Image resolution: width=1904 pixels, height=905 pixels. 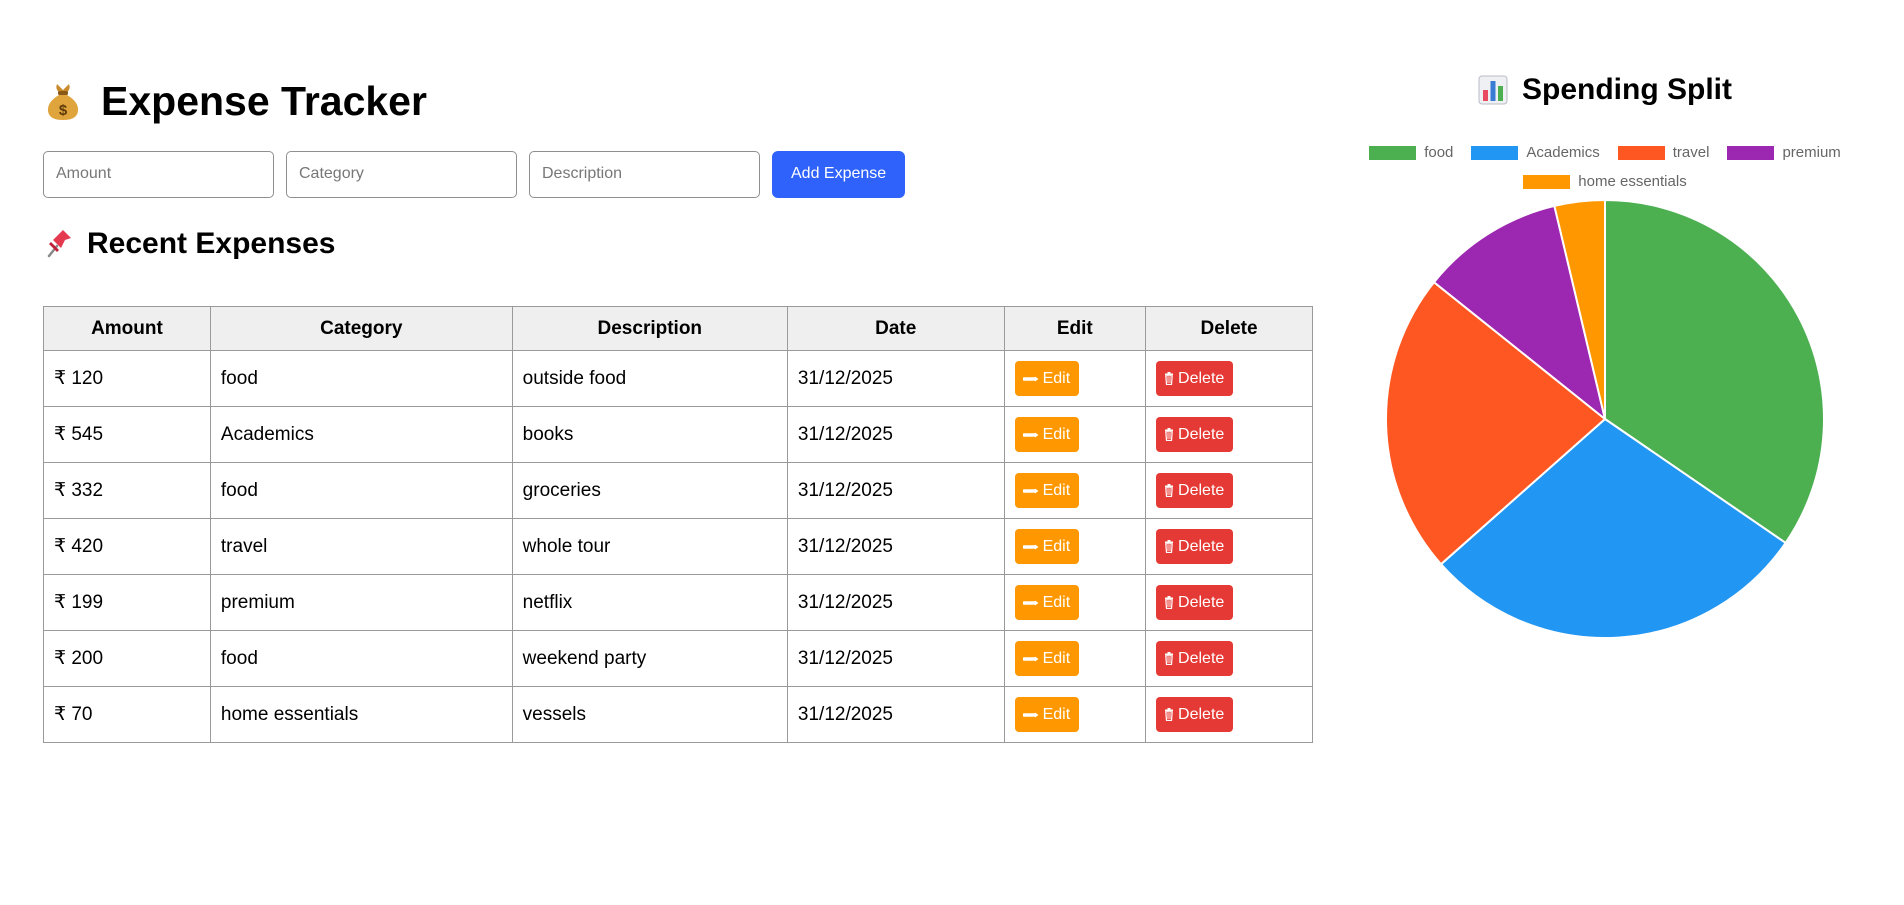 What do you see at coordinates (127, 328) in the screenshot?
I see `column-header-amount: Amount` at bounding box center [127, 328].